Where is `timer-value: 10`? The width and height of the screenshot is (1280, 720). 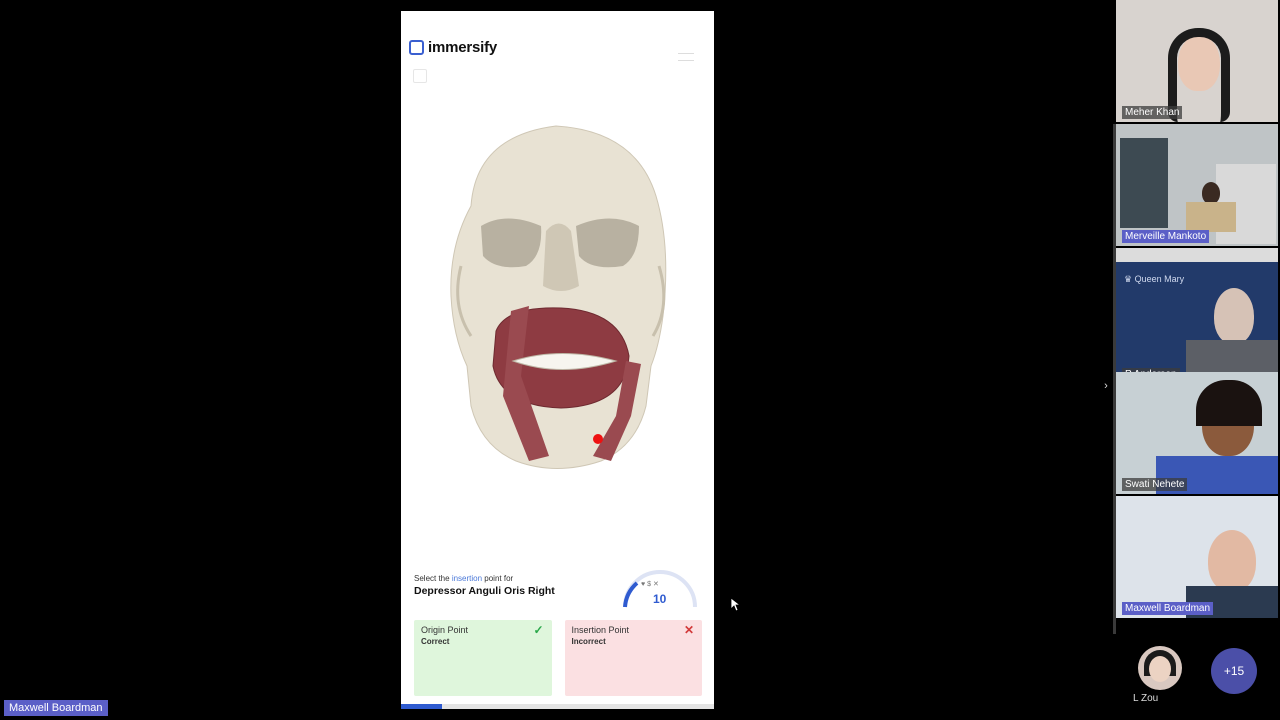
timer-value: 10 is located at coordinates (660, 599).